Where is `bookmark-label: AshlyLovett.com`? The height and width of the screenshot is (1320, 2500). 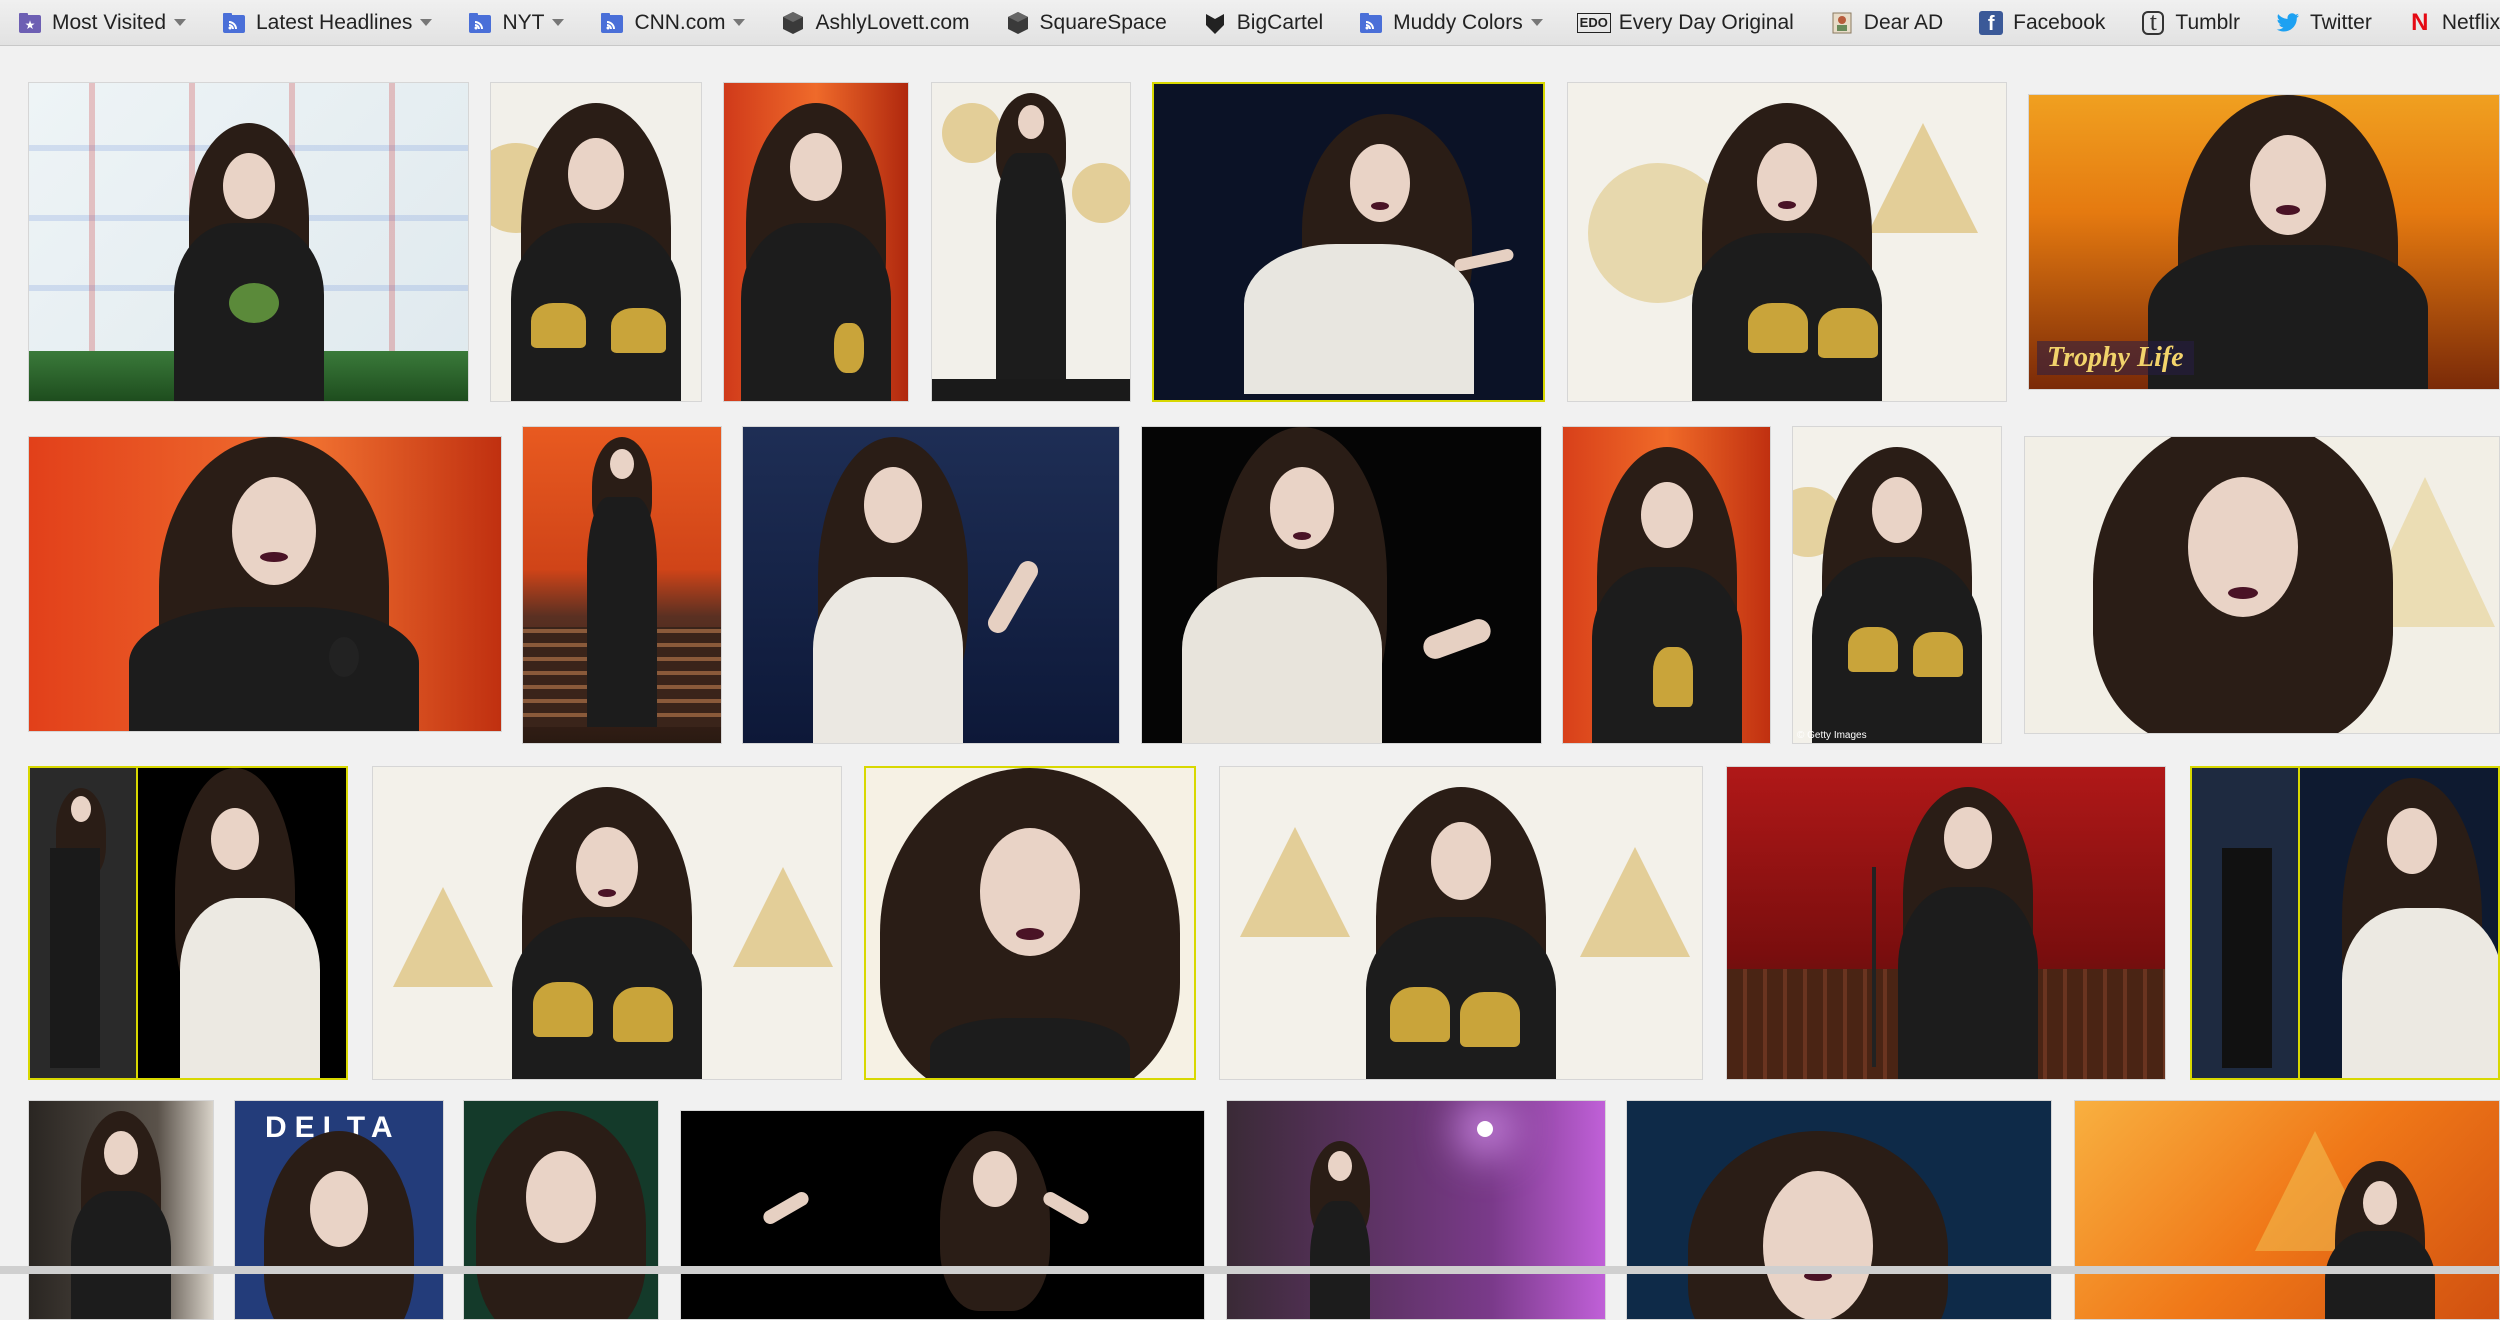 bookmark-label: AshlyLovett.com is located at coordinates (892, 22).